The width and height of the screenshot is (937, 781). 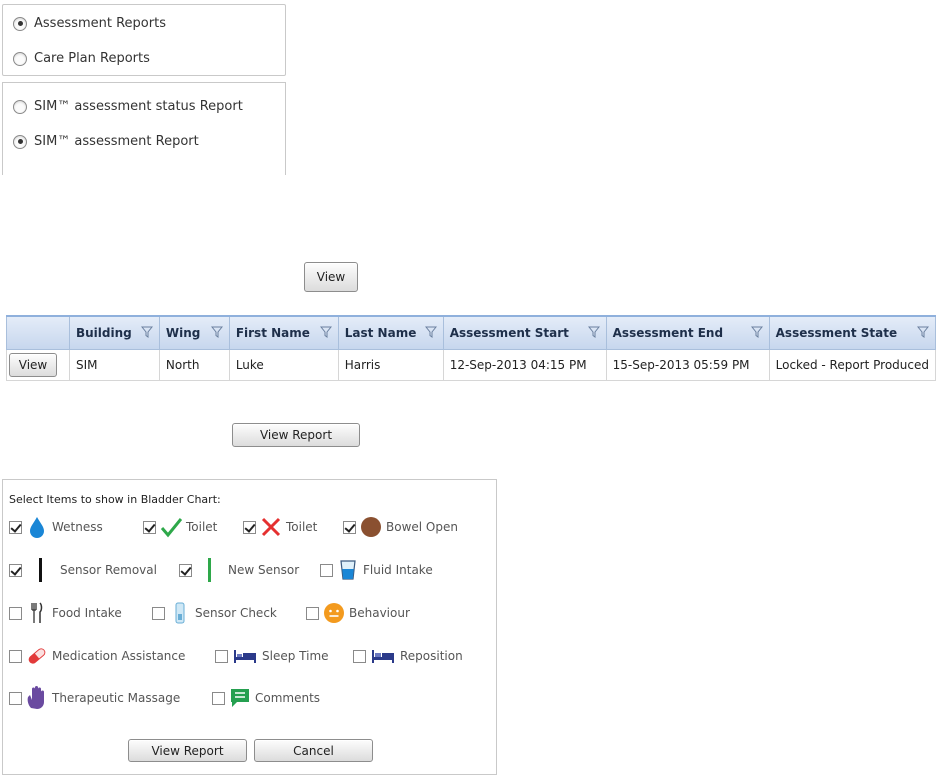 What do you see at coordinates (524, 365) in the screenshot?
I see `cell-assessment-start: 12-Sep-2013 04:15 PM` at bounding box center [524, 365].